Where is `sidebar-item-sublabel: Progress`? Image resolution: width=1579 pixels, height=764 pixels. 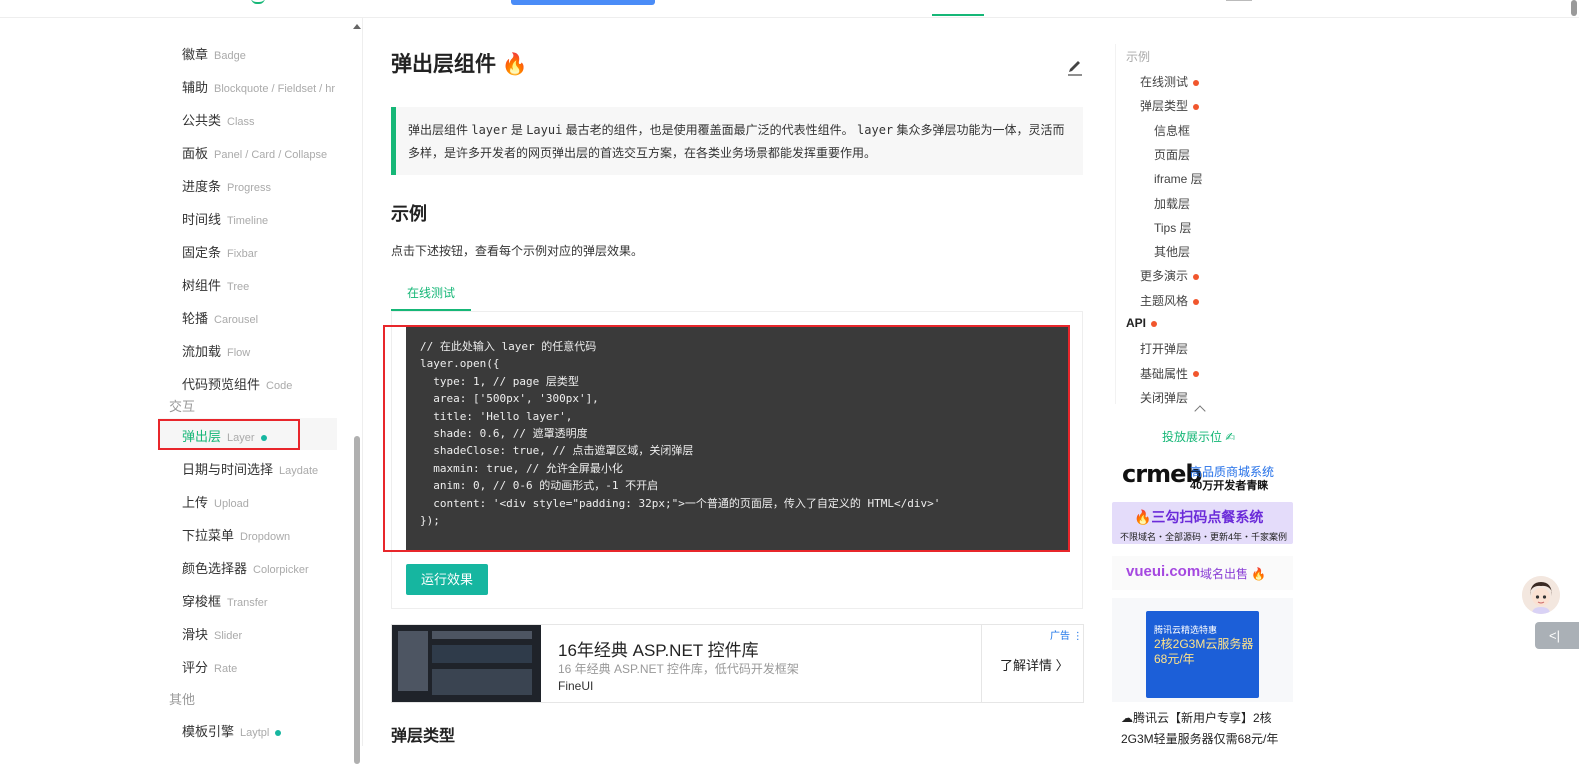
sidebar-item-sublabel: Progress is located at coordinates (249, 188).